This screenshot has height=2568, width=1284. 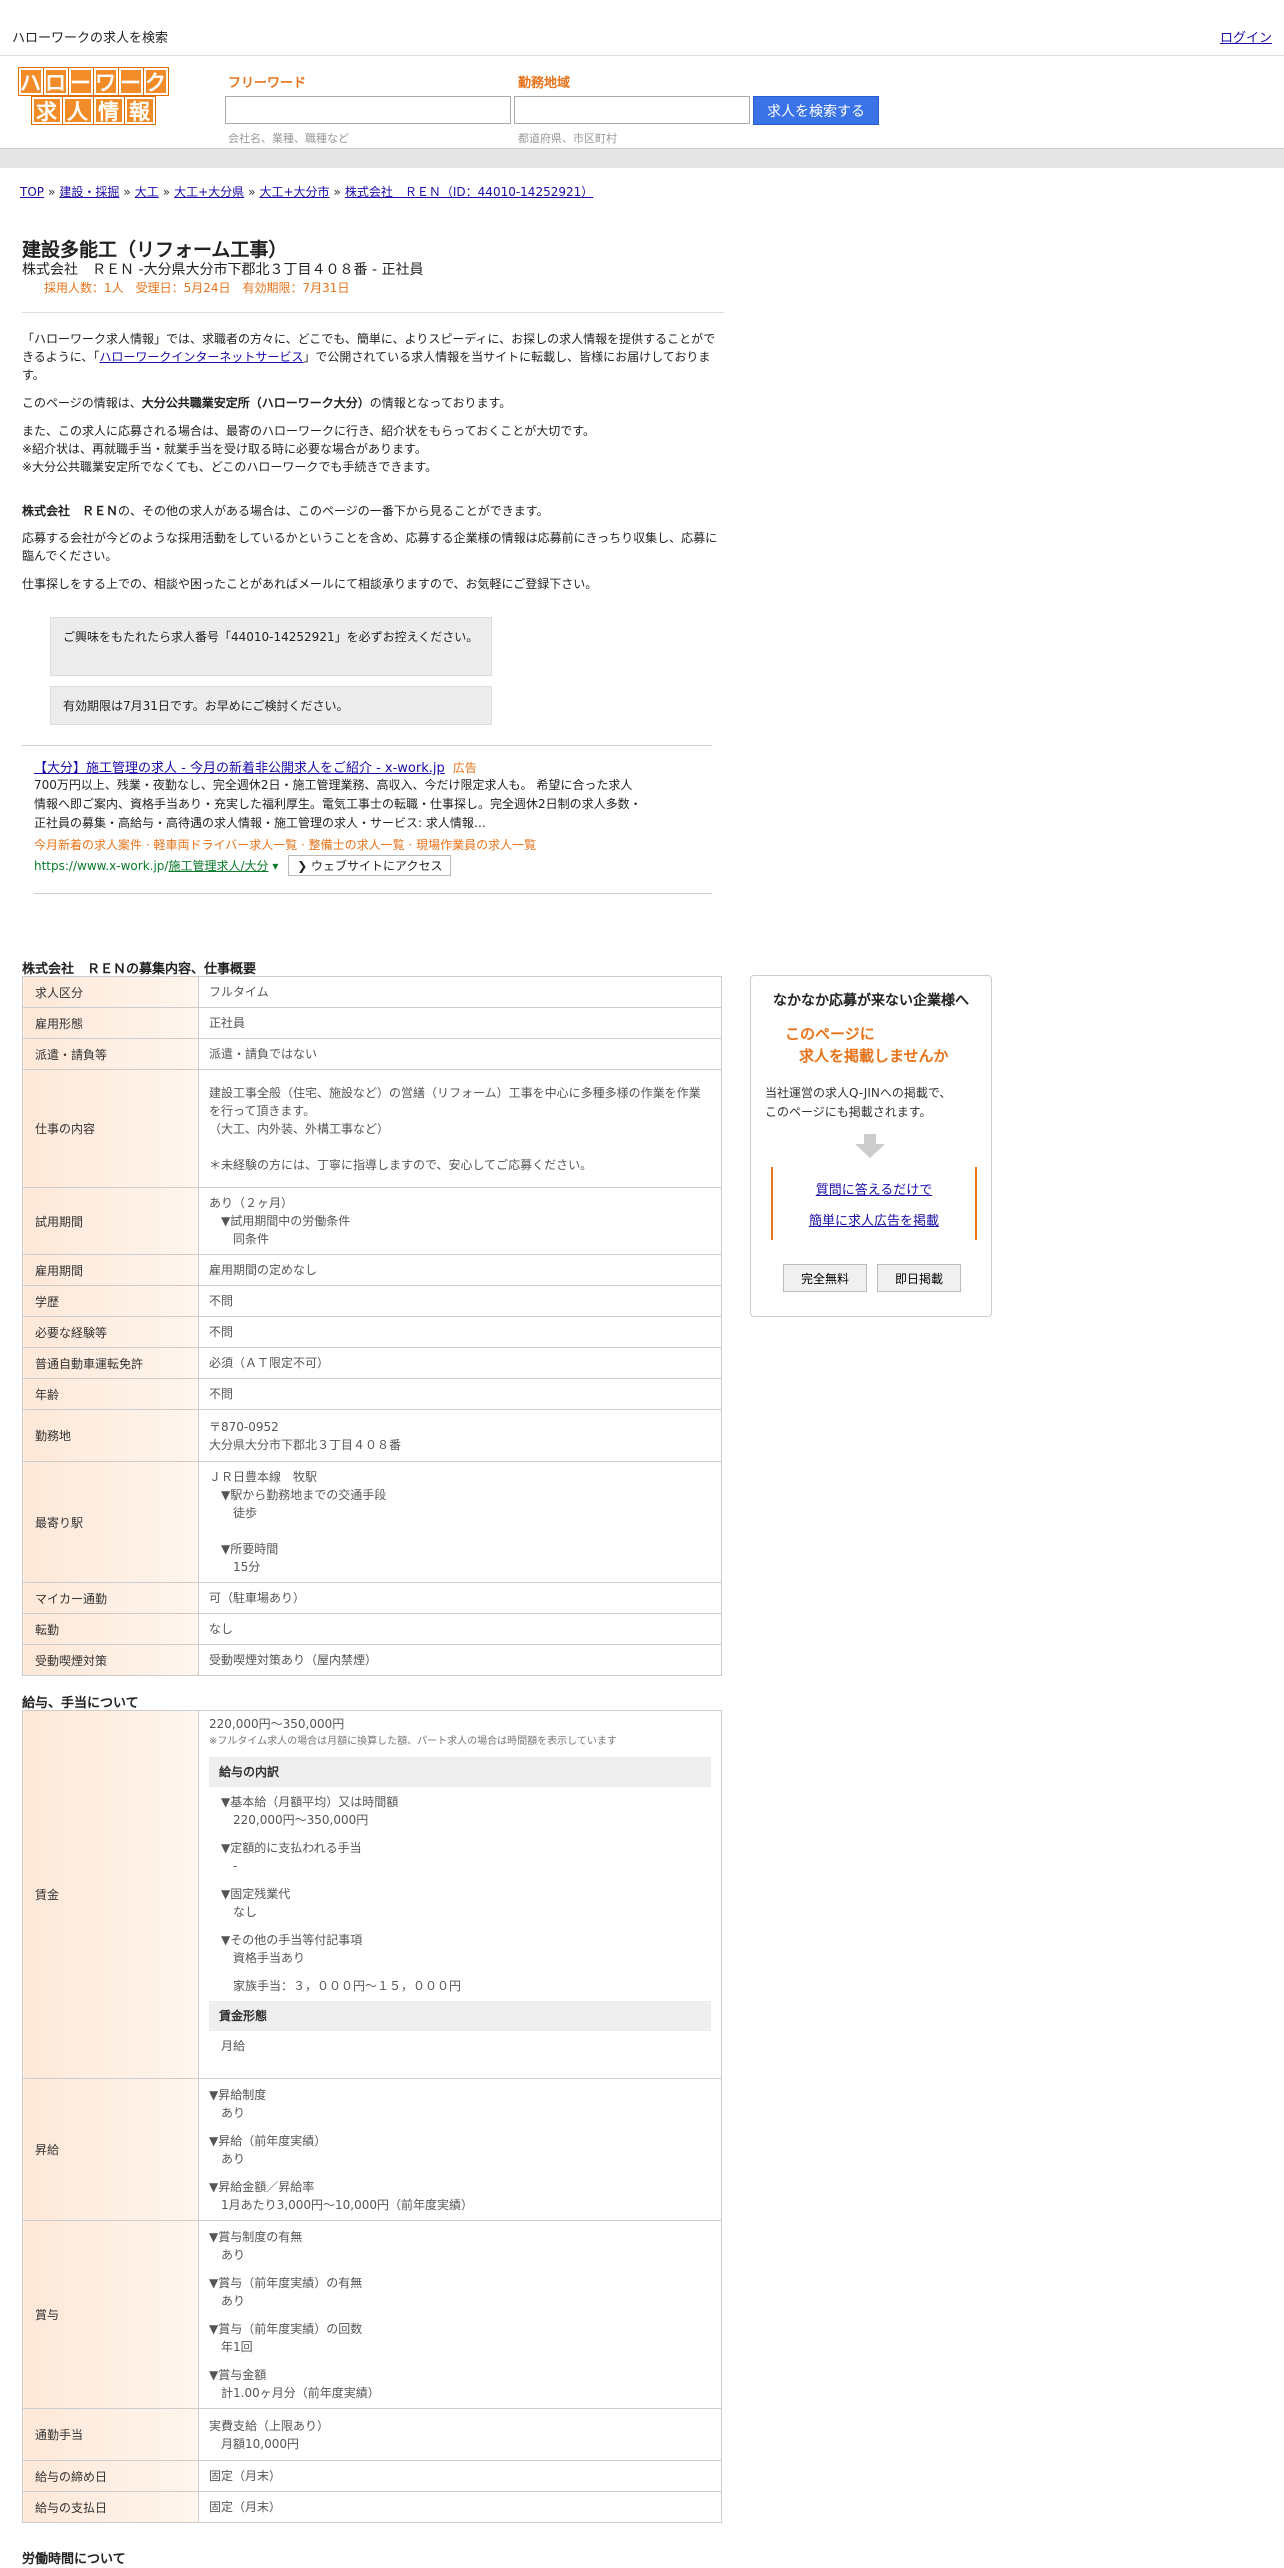 What do you see at coordinates (110, 2434) in the screenshot?
I see `commute-key: 通勤手当` at bounding box center [110, 2434].